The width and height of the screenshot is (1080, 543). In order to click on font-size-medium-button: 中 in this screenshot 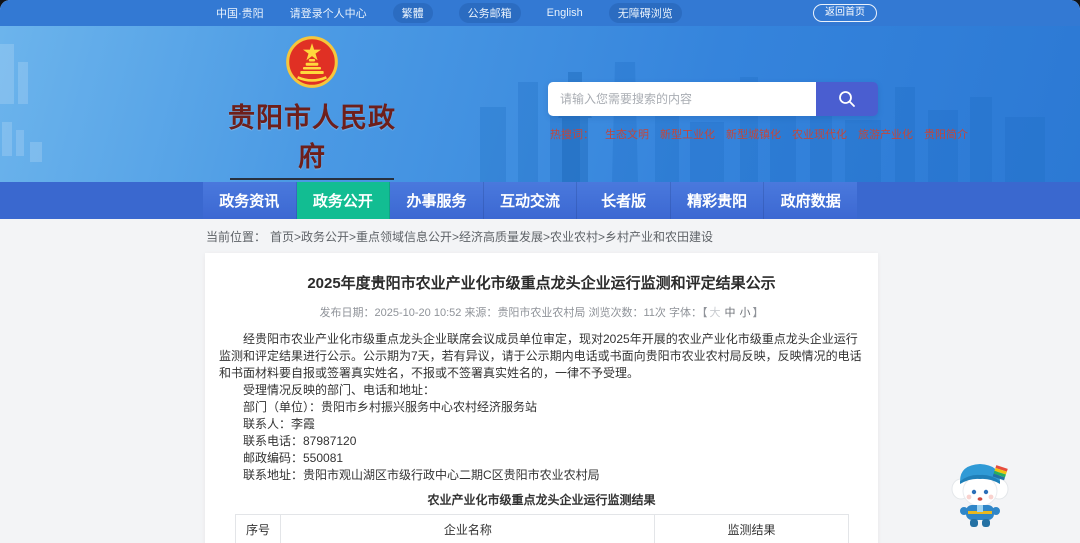, I will do `click(729, 313)`.